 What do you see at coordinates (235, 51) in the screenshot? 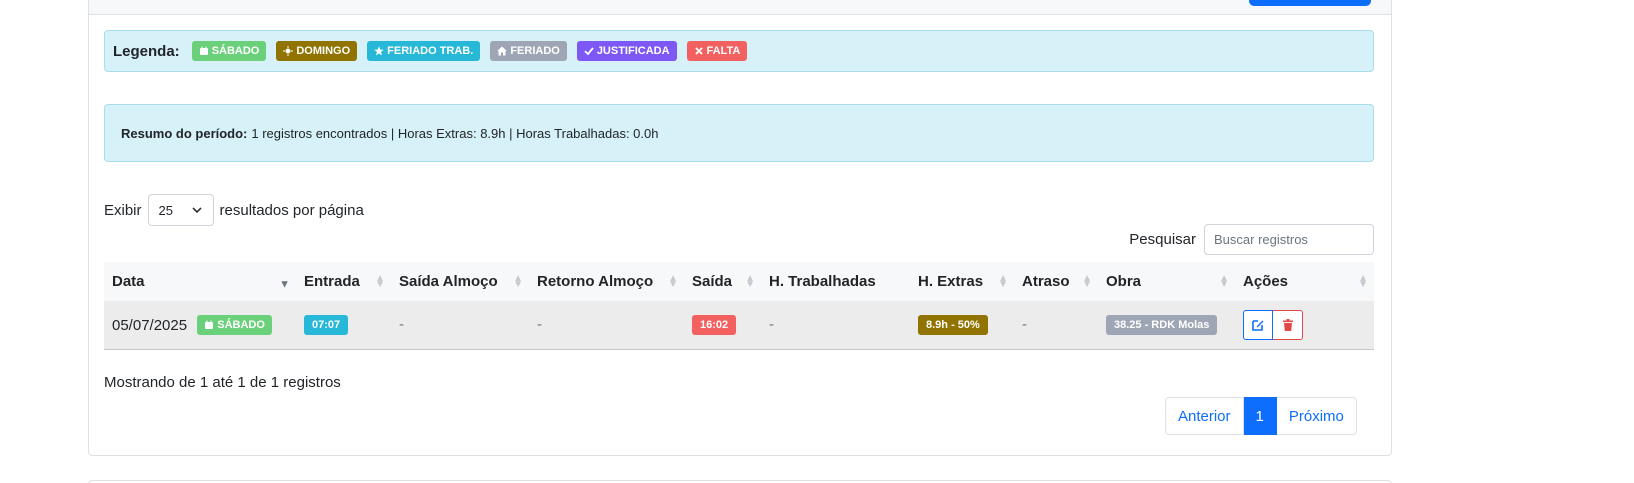
I see `legend-label: SÁBADO` at bounding box center [235, 51].